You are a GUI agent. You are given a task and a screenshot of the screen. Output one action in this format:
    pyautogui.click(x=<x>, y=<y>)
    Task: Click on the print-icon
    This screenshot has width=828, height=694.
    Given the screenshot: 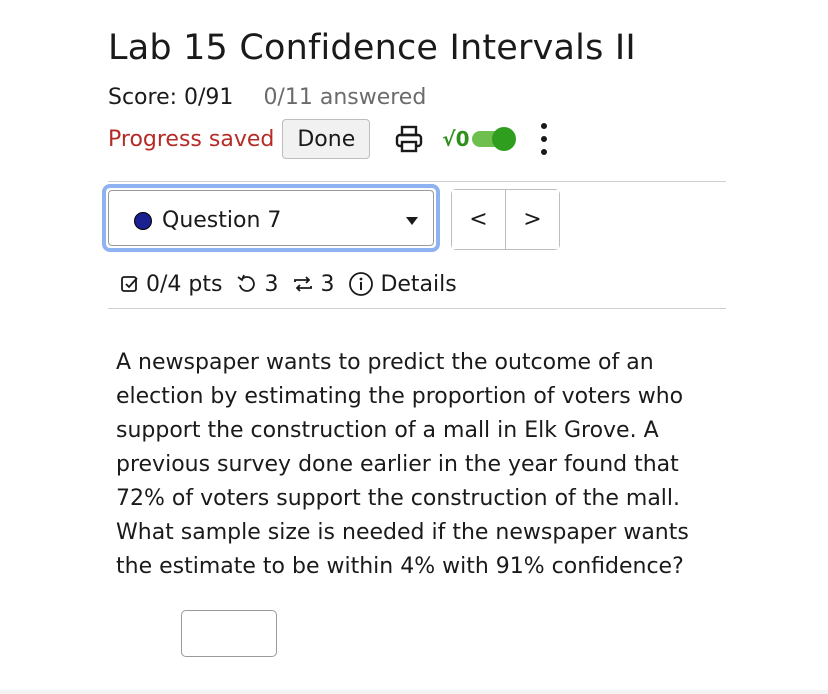 What is the action you would take?
    pyautogui.click(x=409, y=139)
    